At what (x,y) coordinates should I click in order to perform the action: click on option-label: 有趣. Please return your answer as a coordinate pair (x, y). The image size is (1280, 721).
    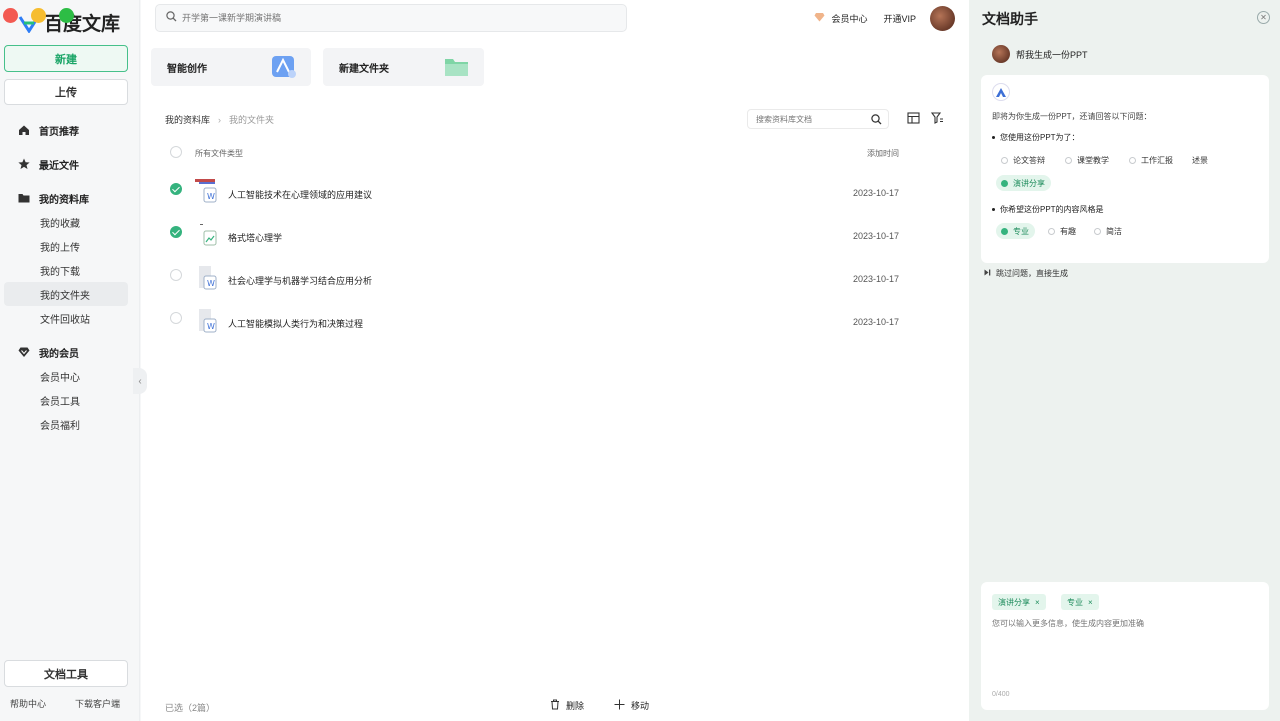
    Looking at the image, I should click on (1068, 231).